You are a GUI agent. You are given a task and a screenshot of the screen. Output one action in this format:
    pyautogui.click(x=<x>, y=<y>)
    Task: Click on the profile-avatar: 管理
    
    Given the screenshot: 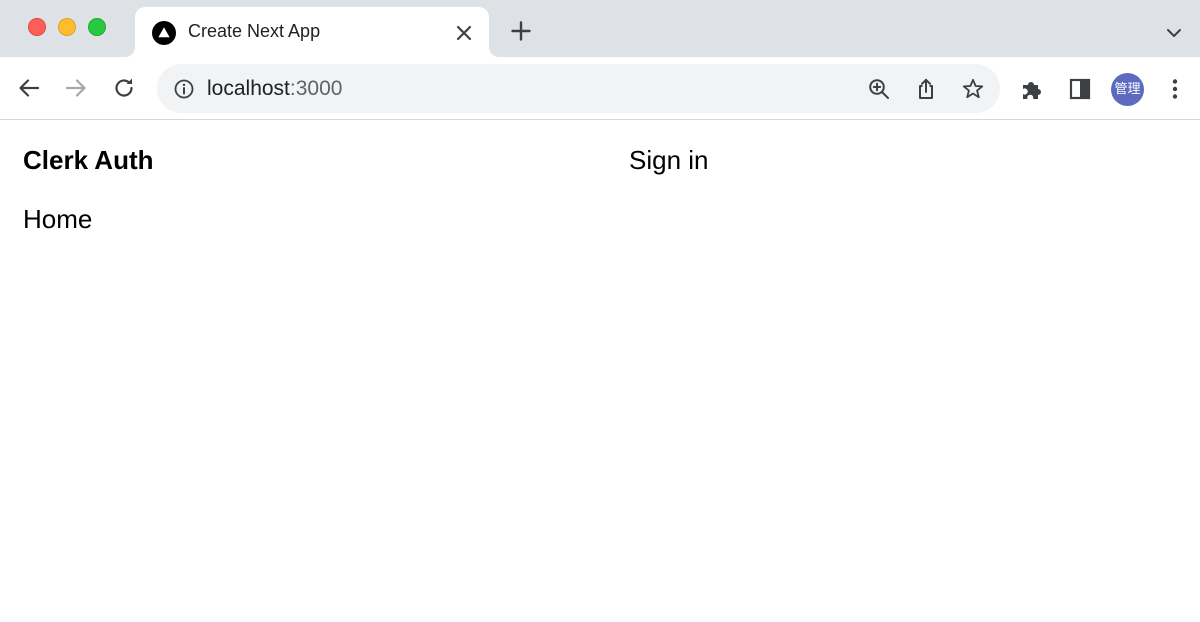 What is the action you would take?
    pyautogui.click(x=1127, y=89)
    